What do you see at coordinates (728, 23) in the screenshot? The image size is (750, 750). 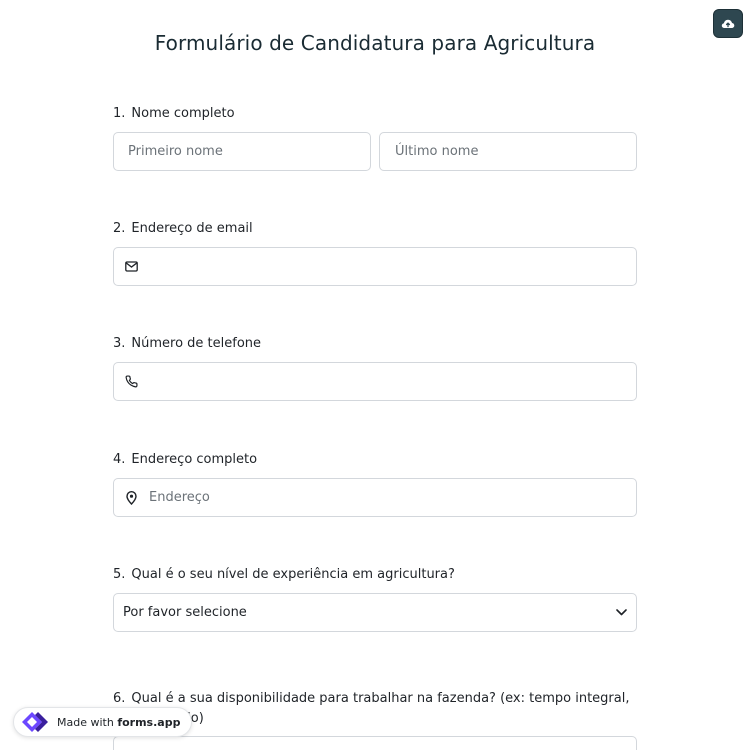 I see `cloud-upload-icon` at bounding box center [728, 23].